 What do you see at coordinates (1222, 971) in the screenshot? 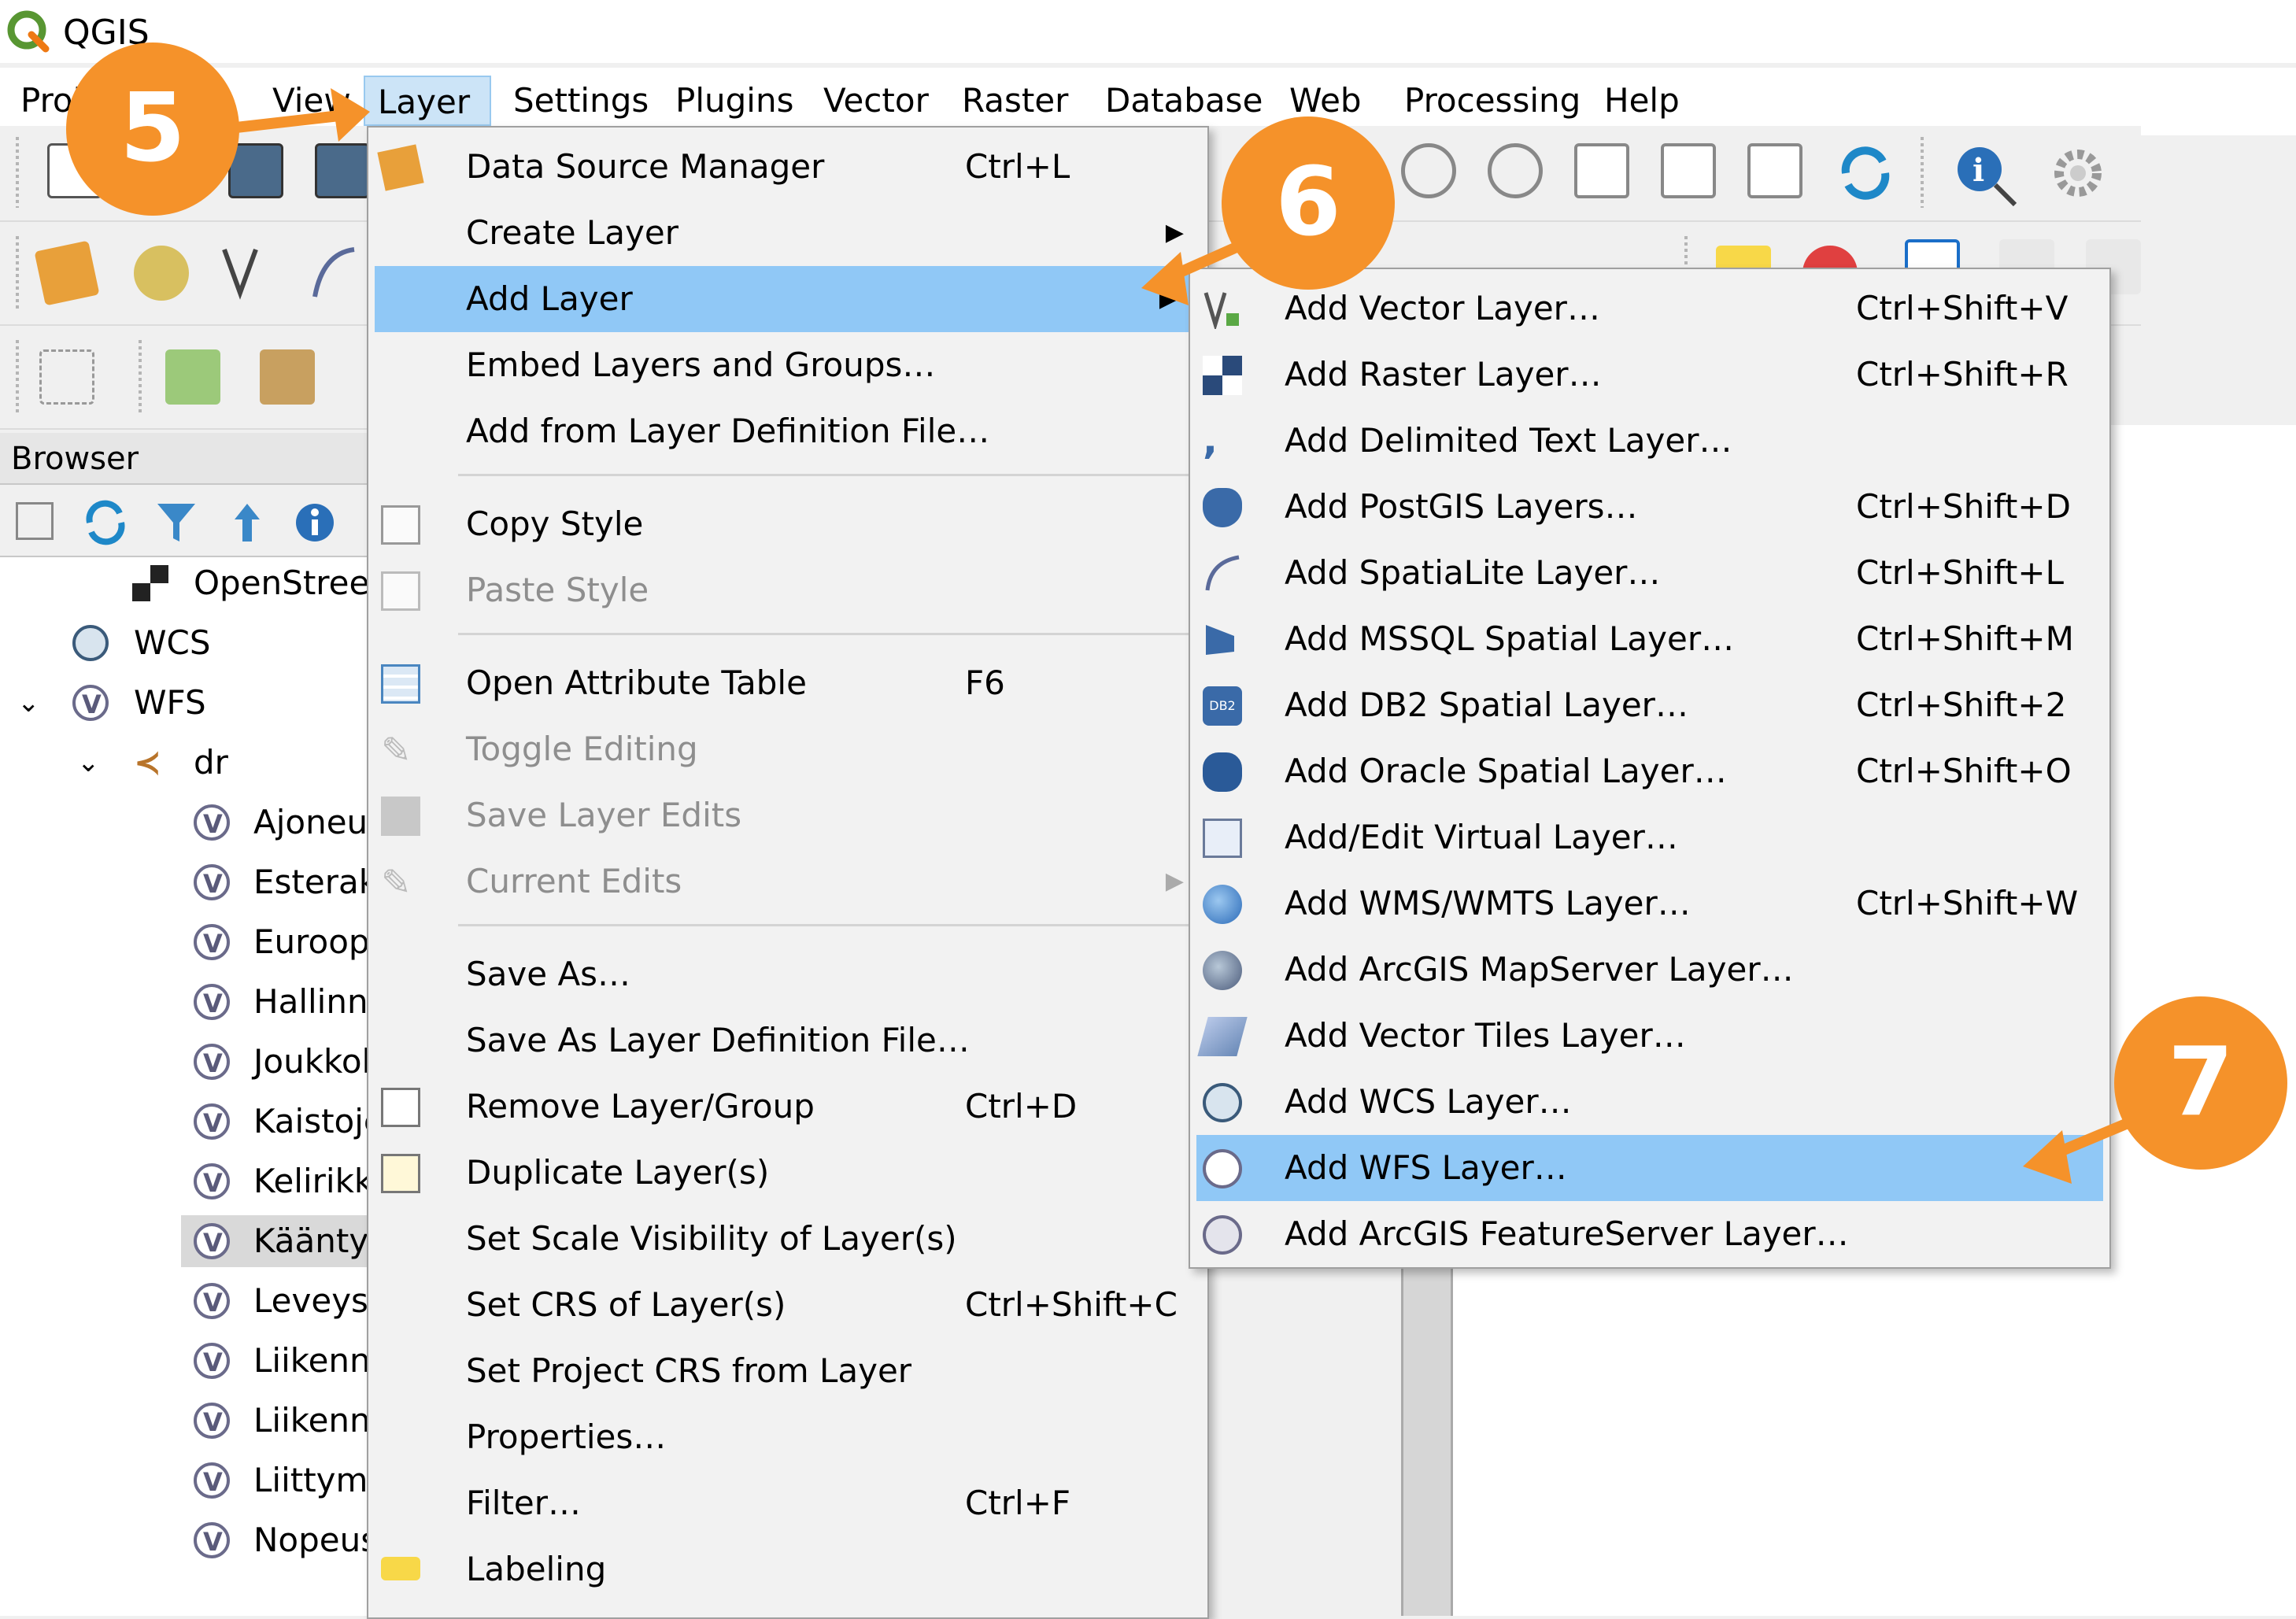
I see `arcgis-mapserver-icon` at bounding box center [1222, 971].